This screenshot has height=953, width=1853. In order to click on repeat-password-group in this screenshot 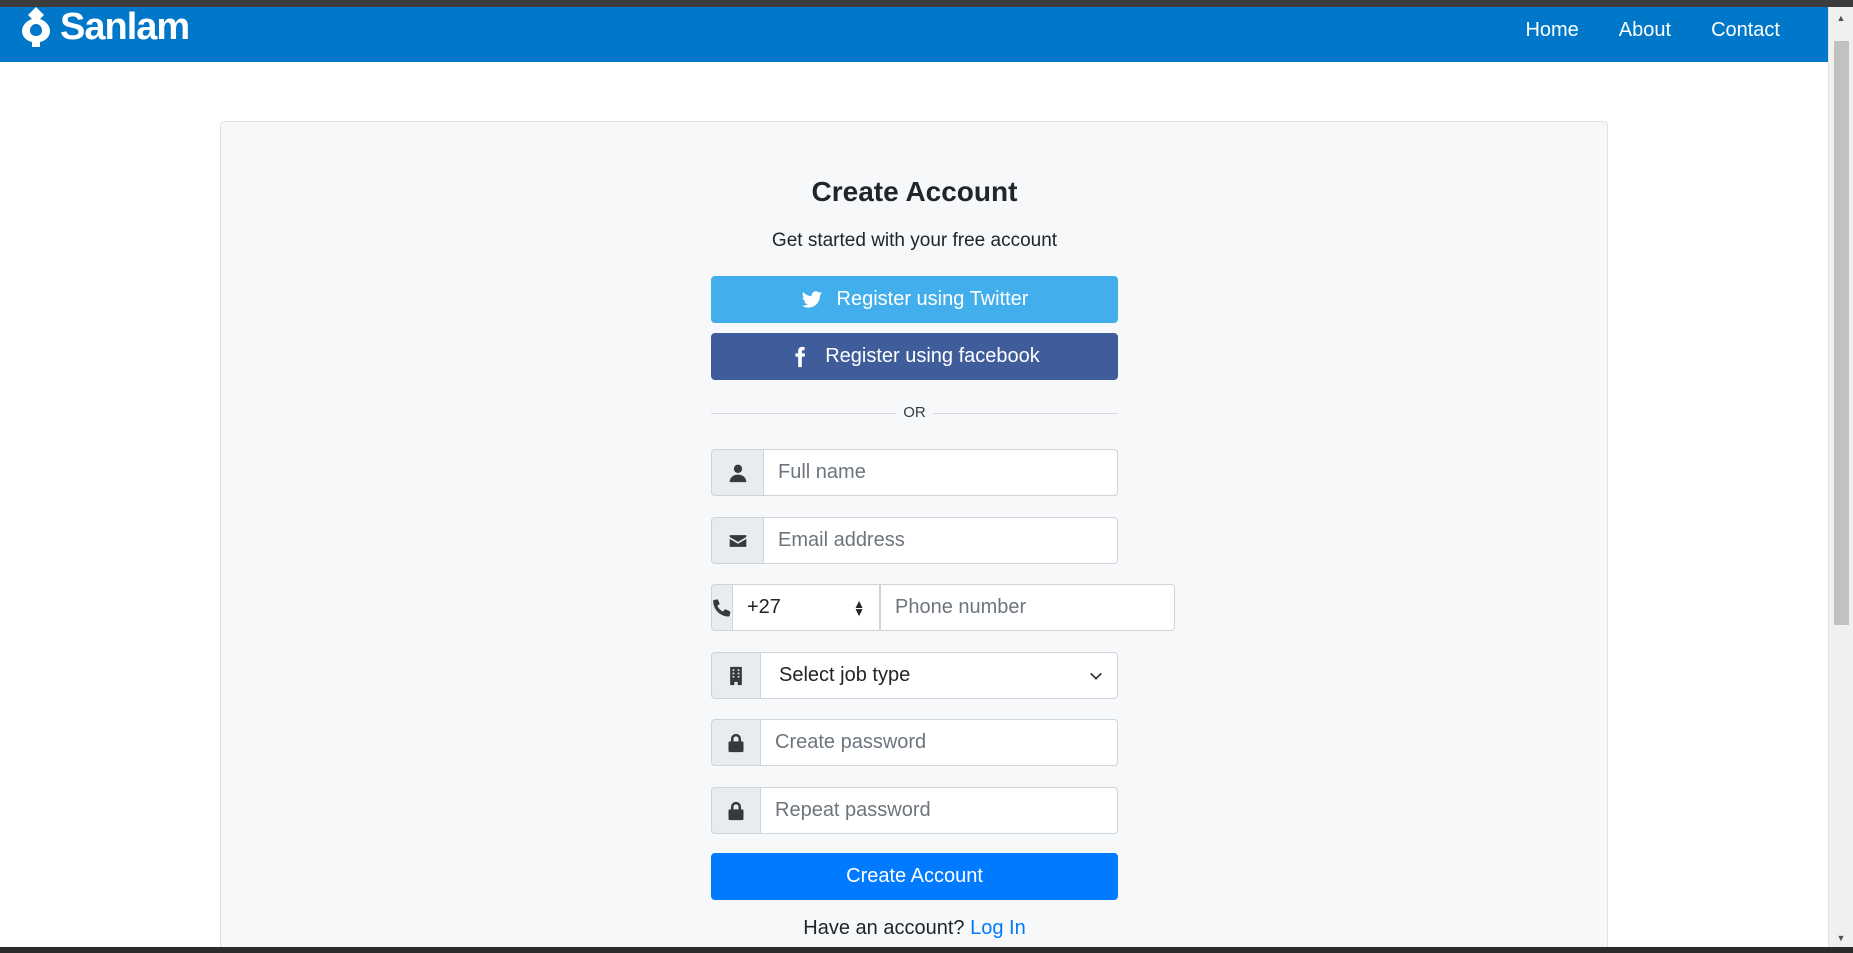, I will do `click(914, 810)`.